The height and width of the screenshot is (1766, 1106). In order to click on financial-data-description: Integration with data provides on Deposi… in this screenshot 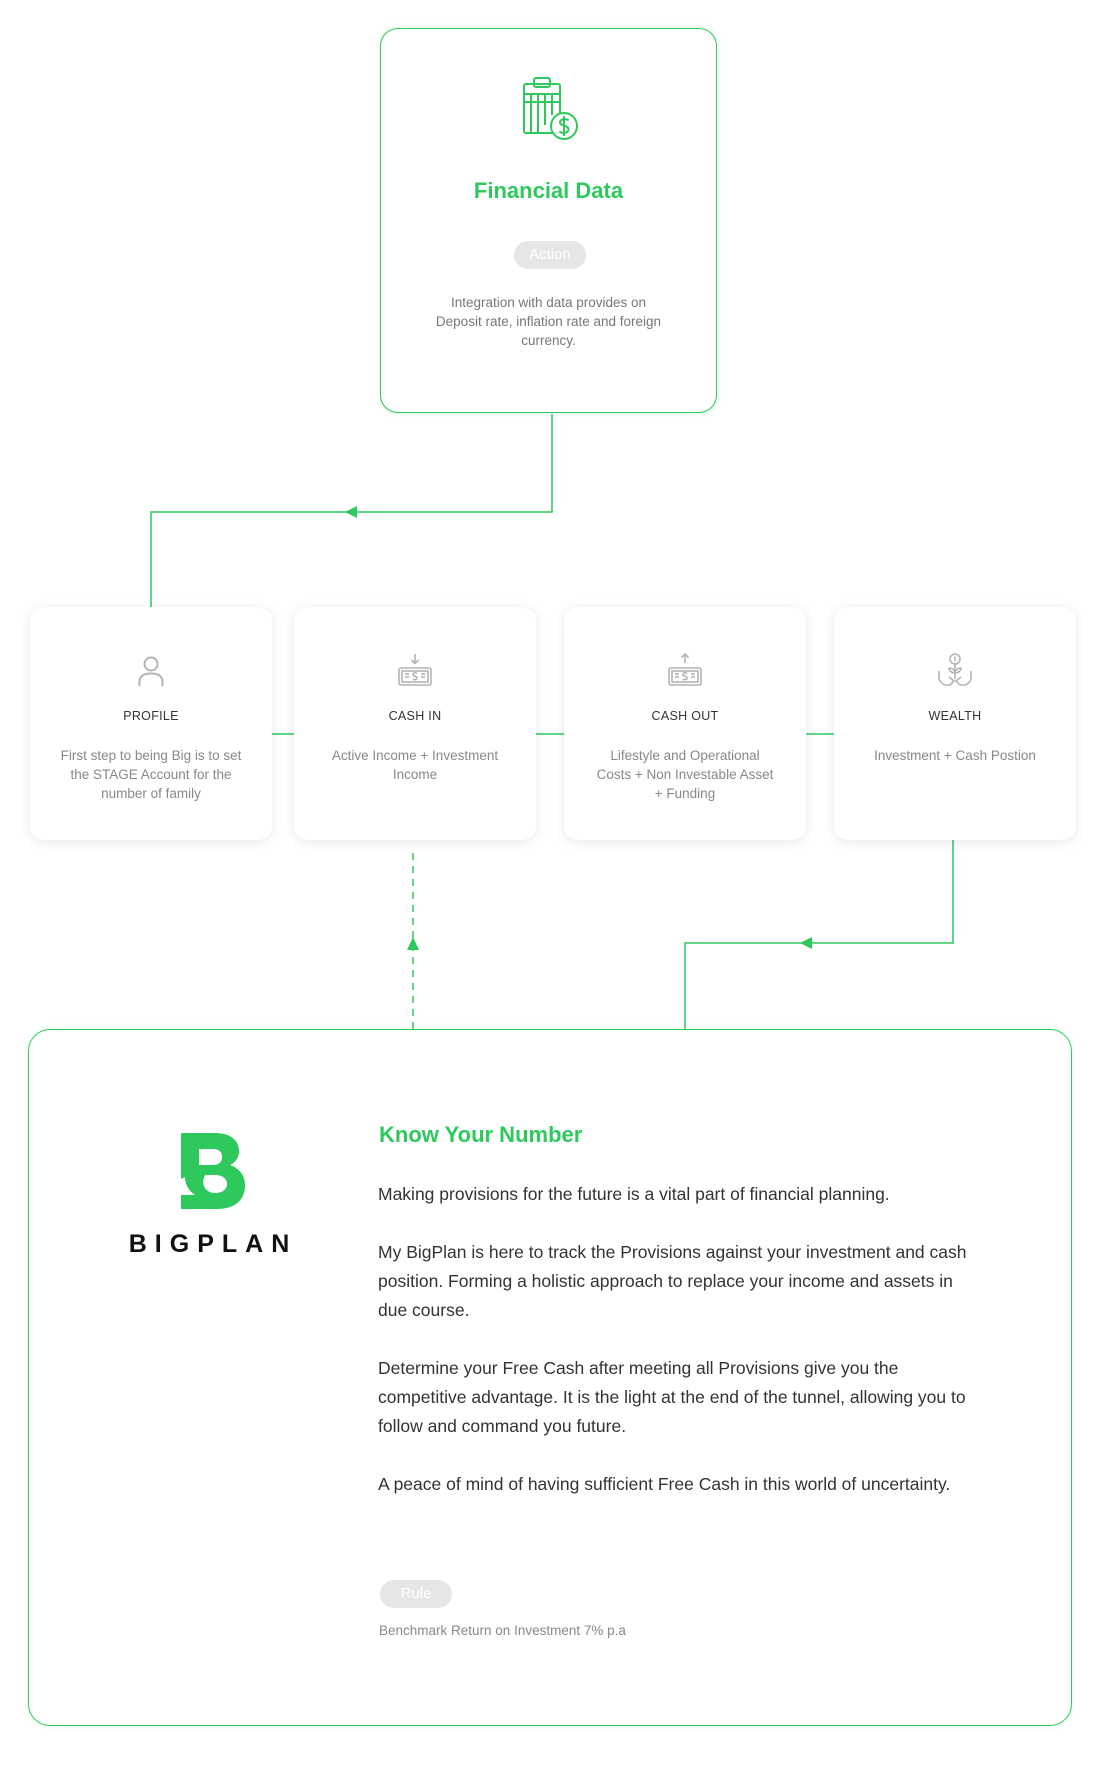, I will do `click(548, 321)`.